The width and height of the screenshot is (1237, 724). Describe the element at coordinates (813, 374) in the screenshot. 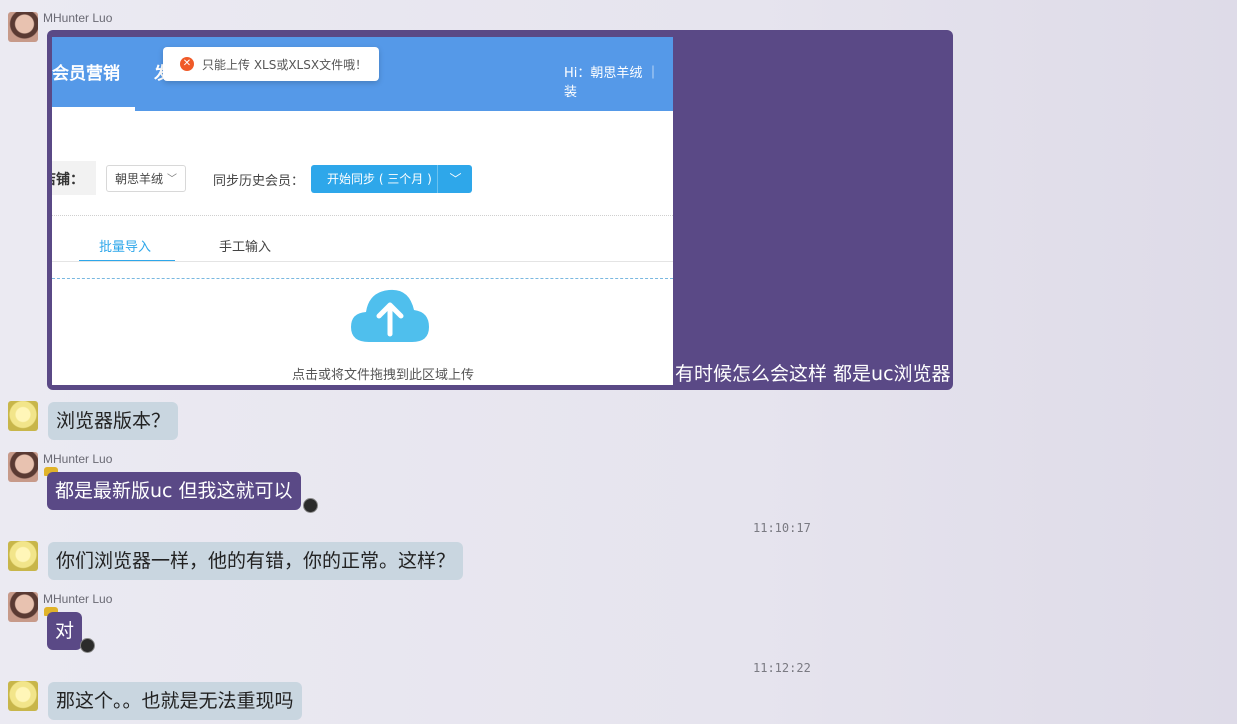

I see `message-caption: 有时候怎么会这样 都是uc浏览器` at that location.